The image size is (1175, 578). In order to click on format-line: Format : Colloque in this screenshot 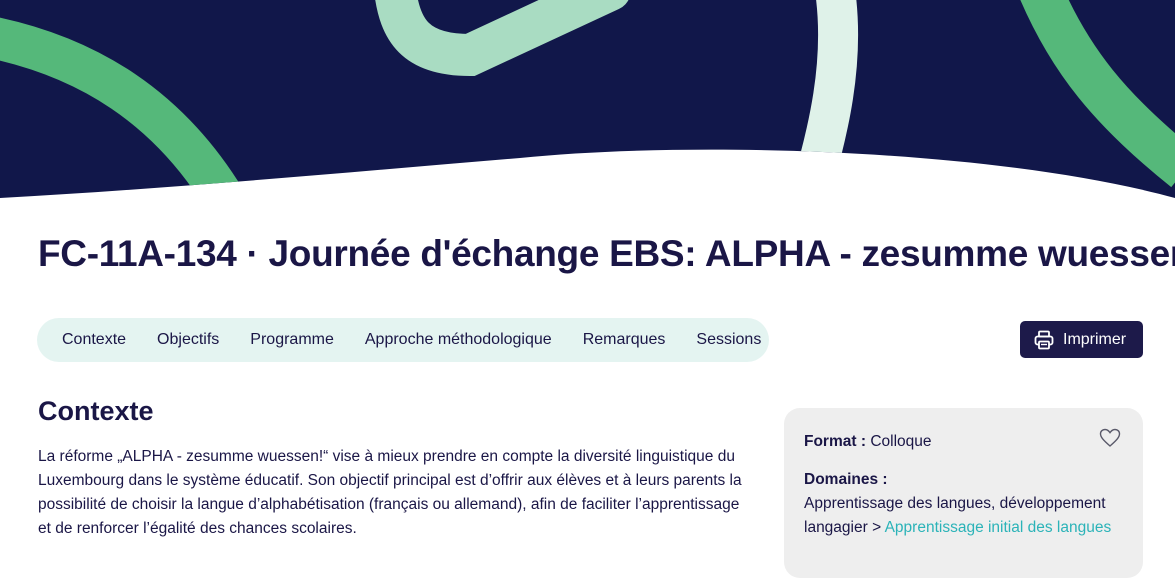, I will do `click(963, 442)`.